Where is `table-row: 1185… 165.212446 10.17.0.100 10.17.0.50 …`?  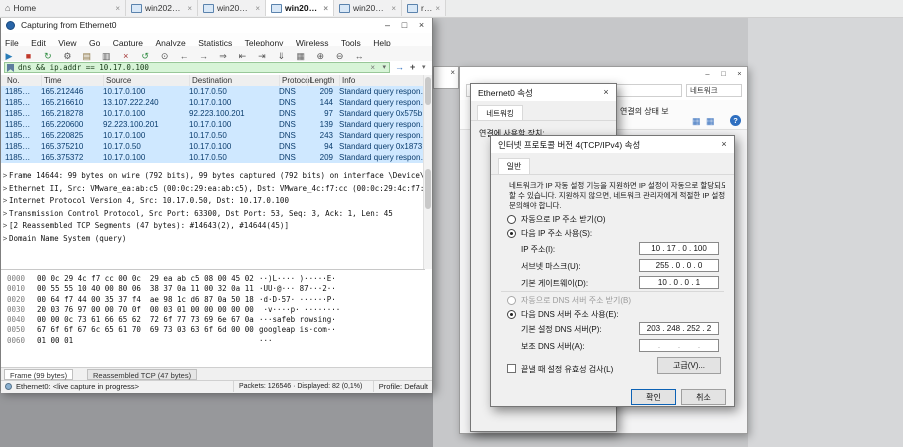
table-row: 1185… 165.212446 10.17.0.100 10.17.0.50 … is located at coordinates (213, 91).